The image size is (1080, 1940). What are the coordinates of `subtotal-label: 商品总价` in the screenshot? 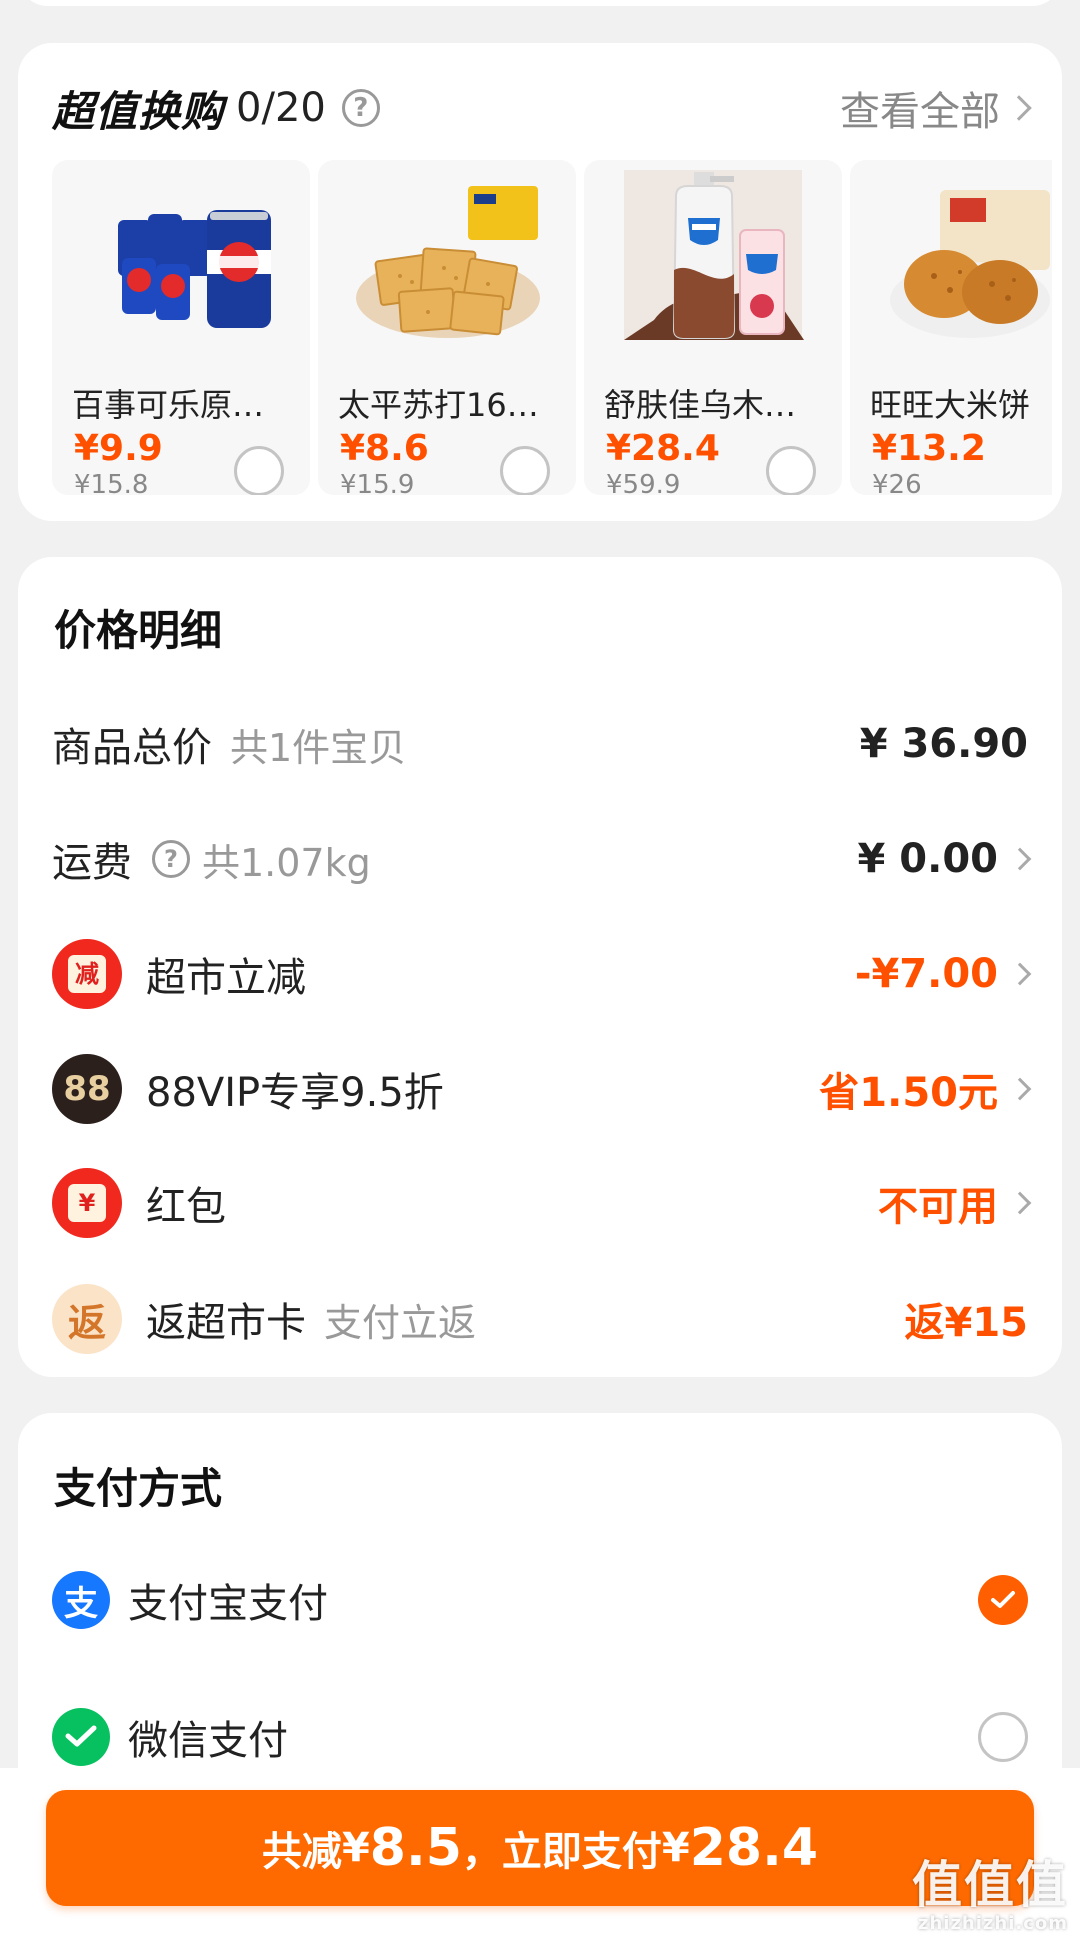 It's located at (132, 748).